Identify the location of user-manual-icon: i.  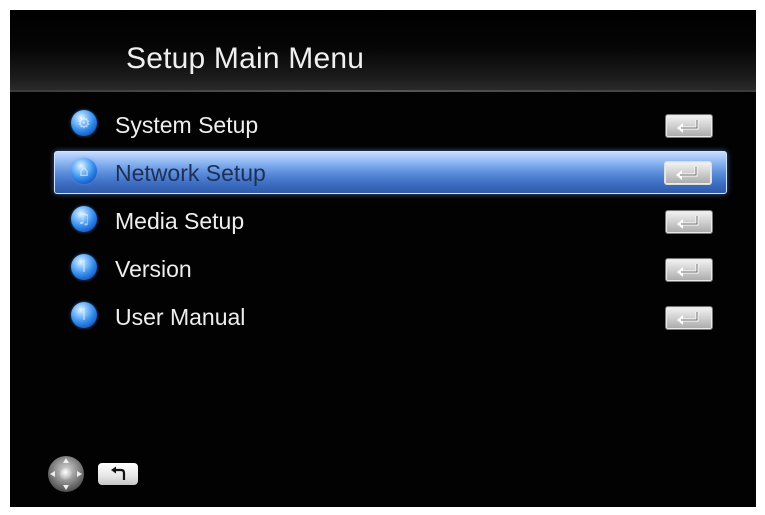
(84, 315).